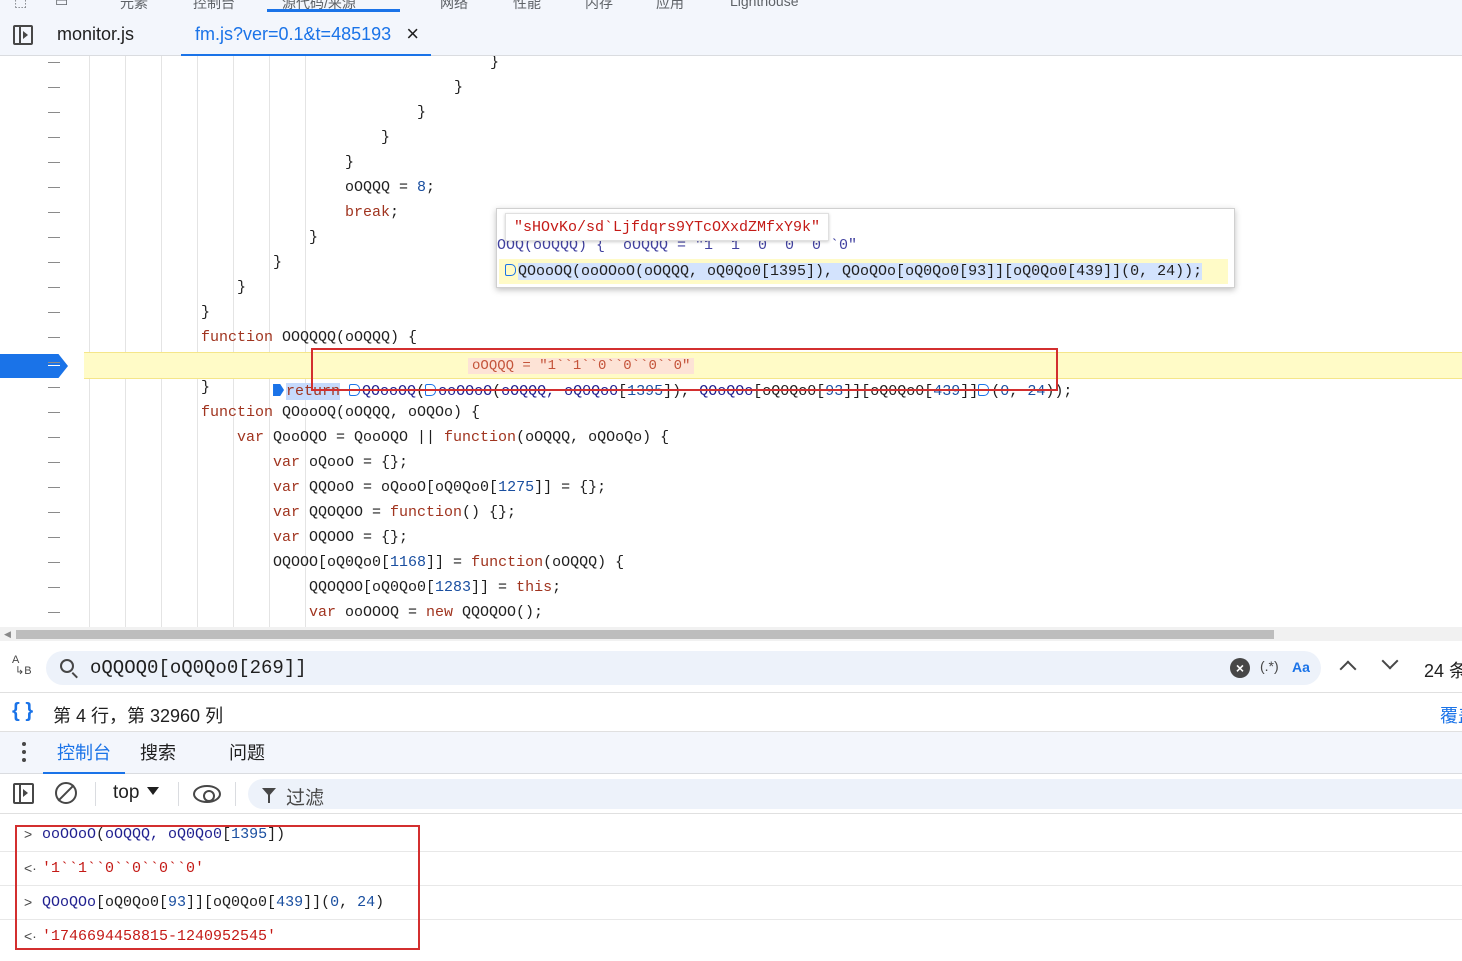 The image size is (1462, 961). Describe the element at coordinates (1269, 666) in the screenshot. I see `regex-toggle: (.*)` at that location.